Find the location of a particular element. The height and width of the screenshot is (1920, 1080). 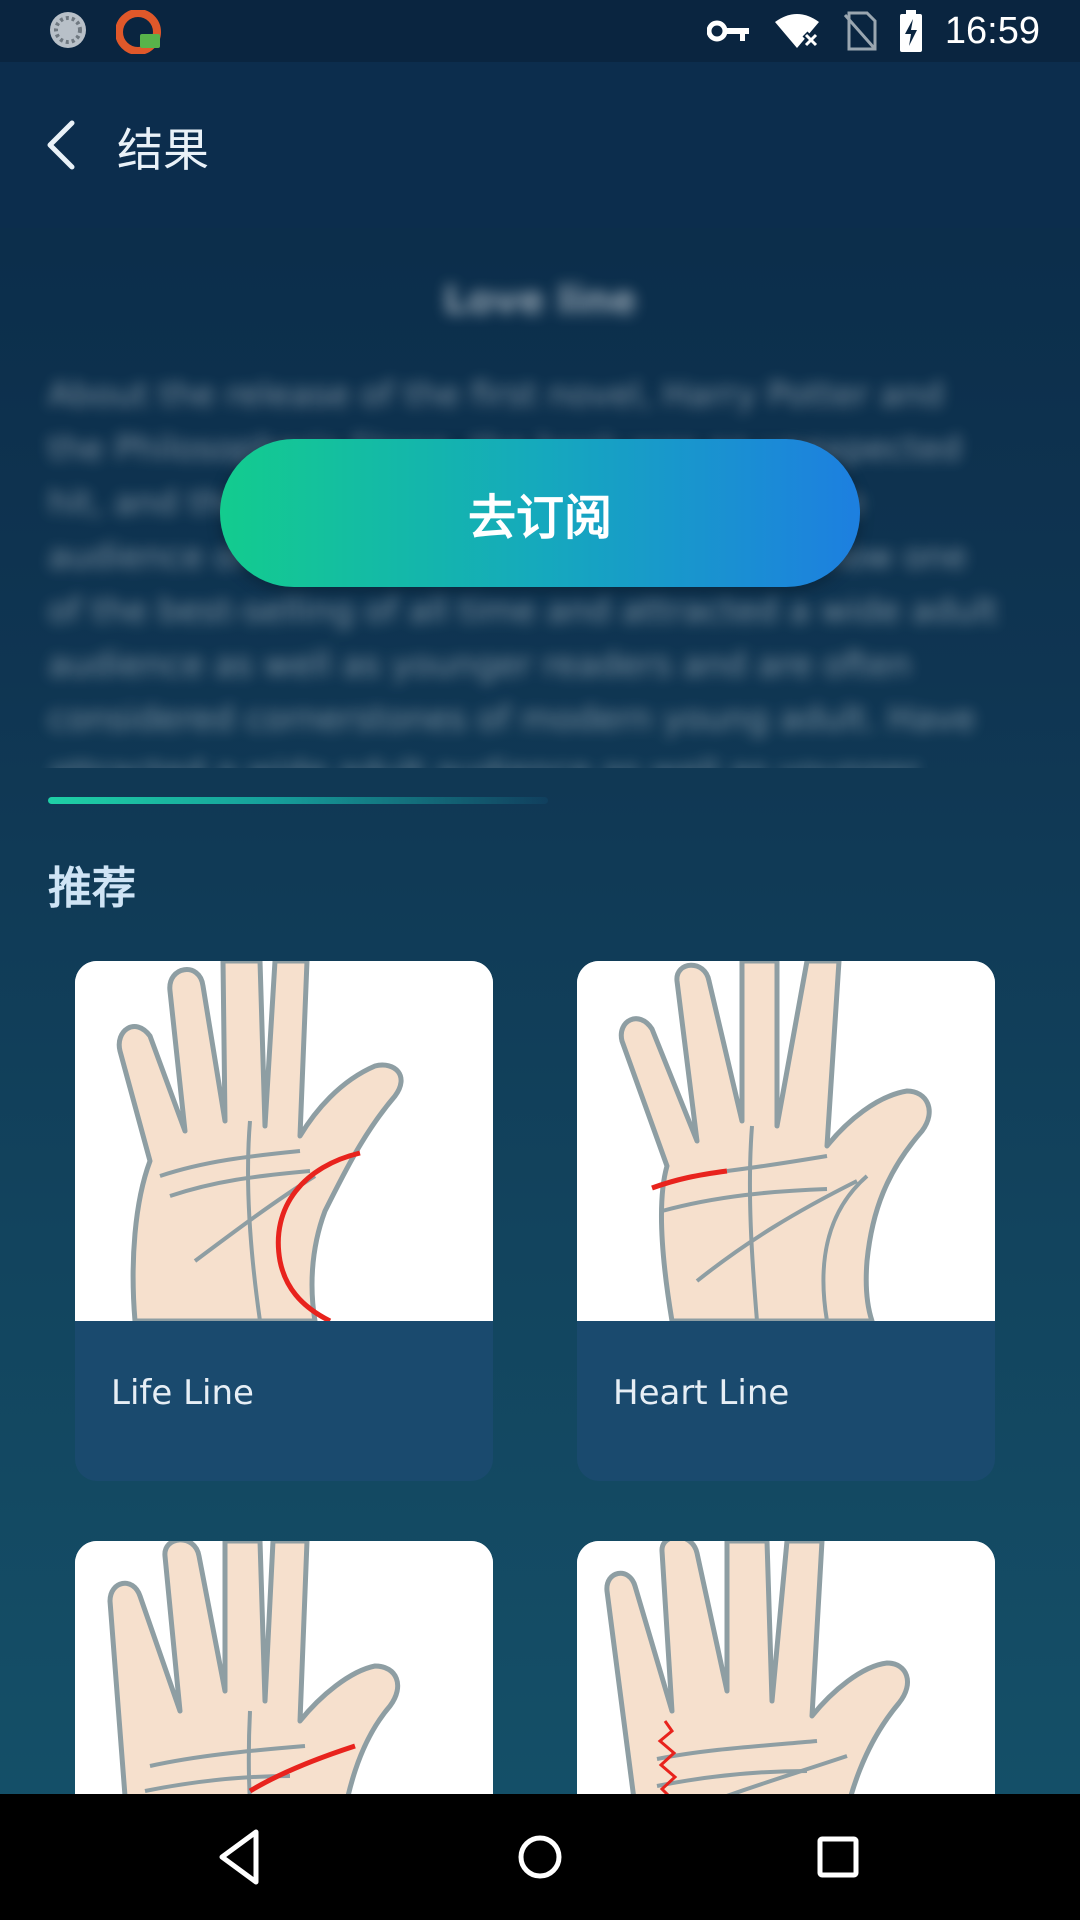

battery-charging-icon is located at coordinates (910, 31).